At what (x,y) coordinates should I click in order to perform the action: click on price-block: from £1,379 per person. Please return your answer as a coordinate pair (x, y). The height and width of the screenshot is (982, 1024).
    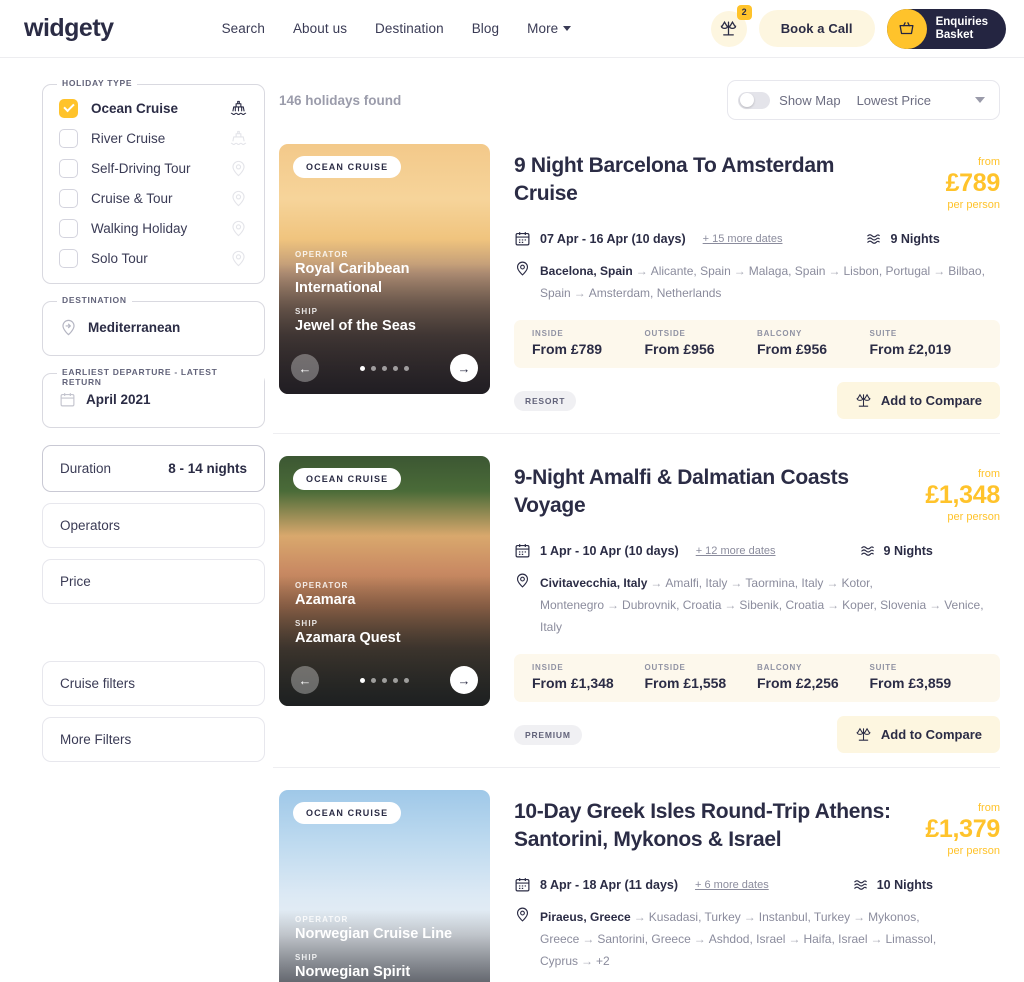
    Looking at the image, I should click on (954, 828).